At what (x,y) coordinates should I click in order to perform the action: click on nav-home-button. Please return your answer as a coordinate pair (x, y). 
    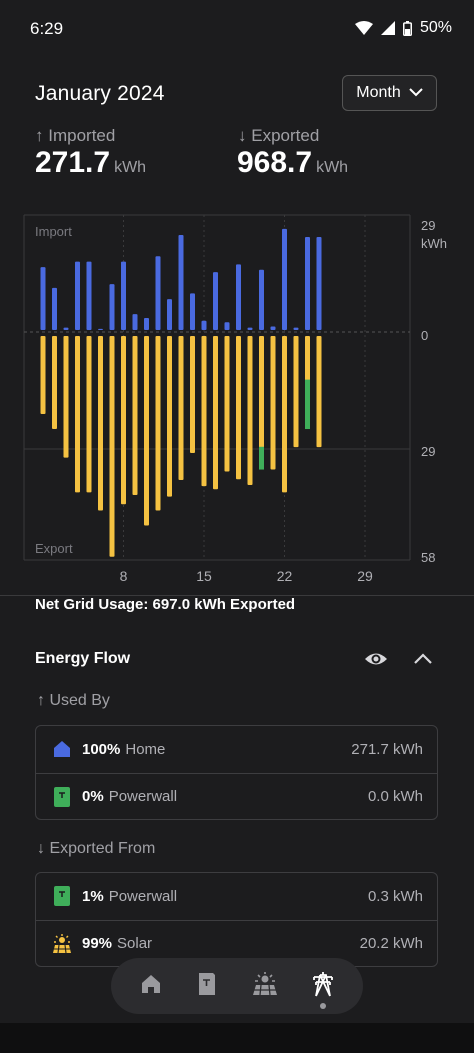
    Looking at the image, I should click on (151, 986).